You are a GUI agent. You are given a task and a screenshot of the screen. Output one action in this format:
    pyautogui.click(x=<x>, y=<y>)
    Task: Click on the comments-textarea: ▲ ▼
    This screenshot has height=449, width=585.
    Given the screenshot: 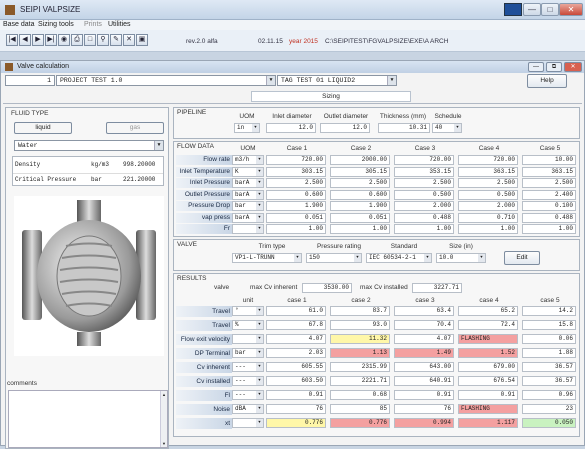 What is the action you would take?
    pyautogui.click(x=88, y=419)
    